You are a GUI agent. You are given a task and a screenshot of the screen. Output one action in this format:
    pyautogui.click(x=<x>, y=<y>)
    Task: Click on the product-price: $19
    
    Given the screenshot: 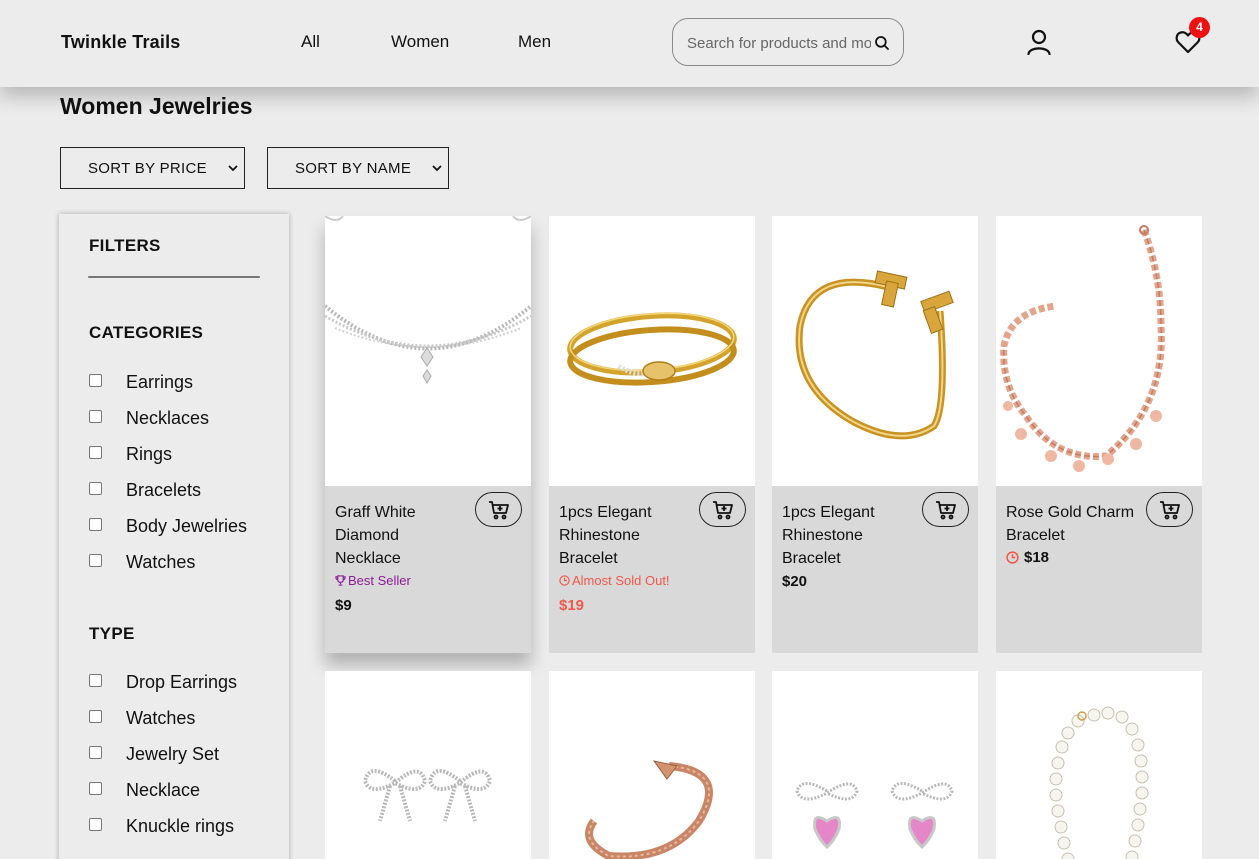 What is the action you would take?
    pyautogui.click(x=572, y=605)
    